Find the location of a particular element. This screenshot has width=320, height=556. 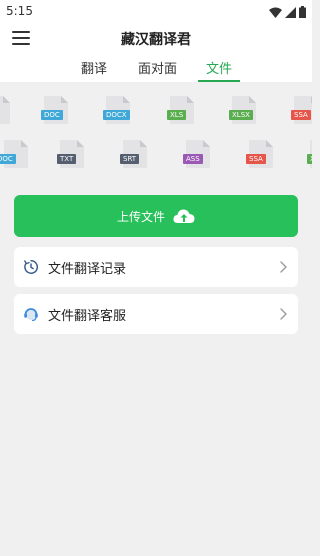

file-translation-history-item: 文件翻译记录 is located at coordinates (156, 267).